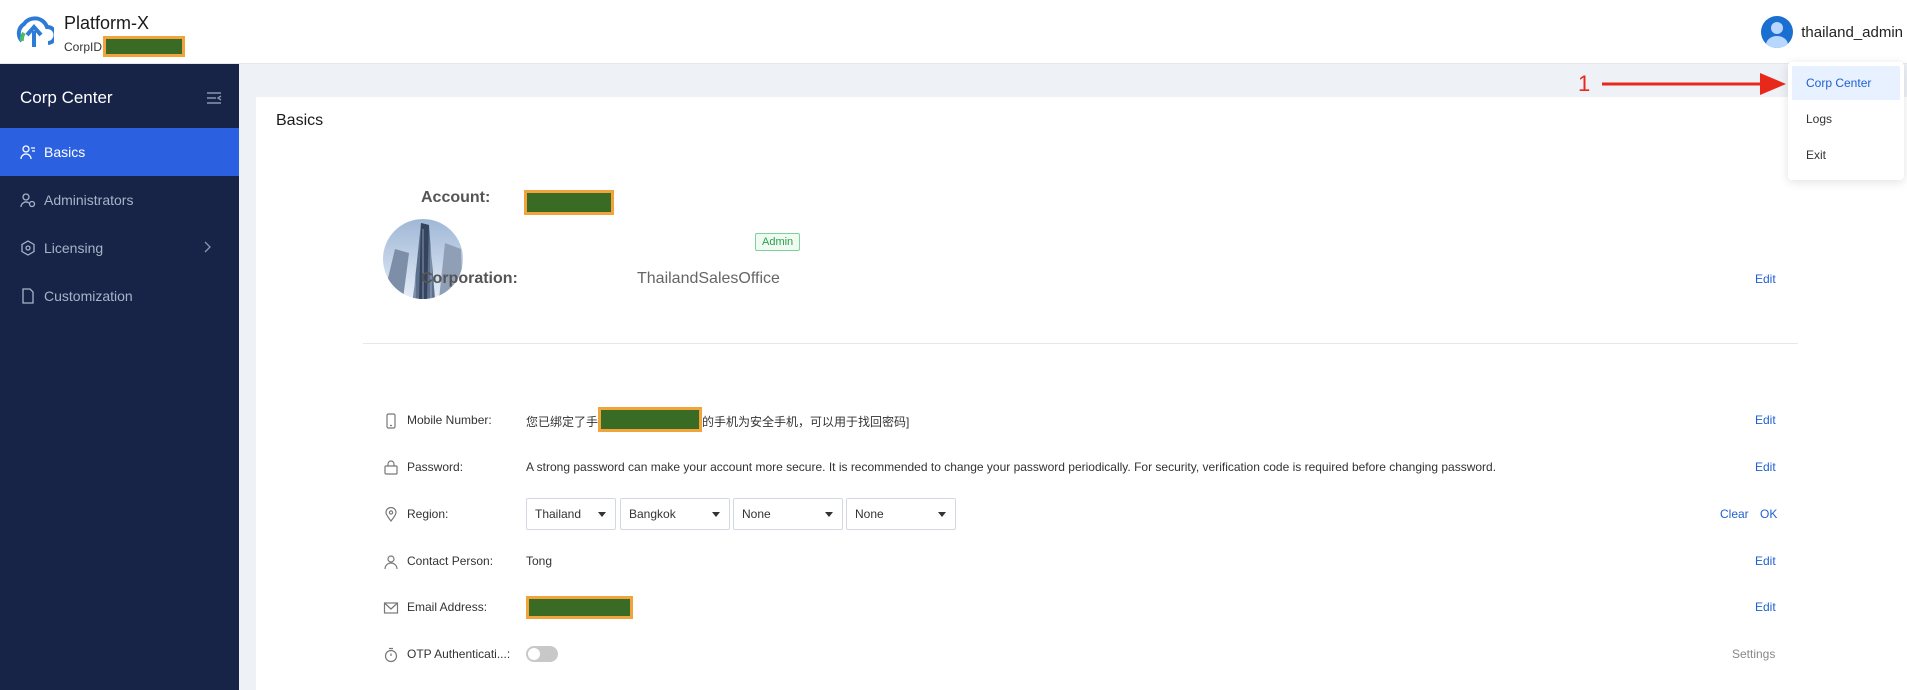 Image resolution: width=1907 pixels, height=690 pixels. I want to click on sidebar-item-administrators: Administrators, so click(119, 200).